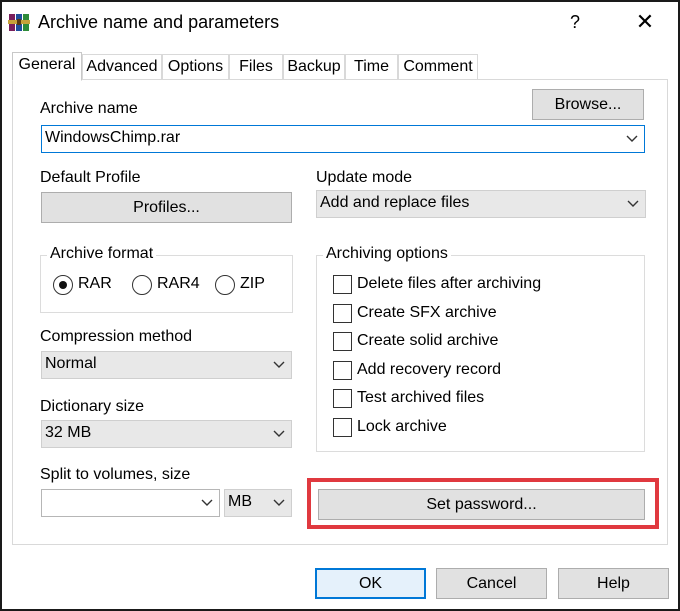  I want to click on compression-method-label: Compression method, so click(116, 336).